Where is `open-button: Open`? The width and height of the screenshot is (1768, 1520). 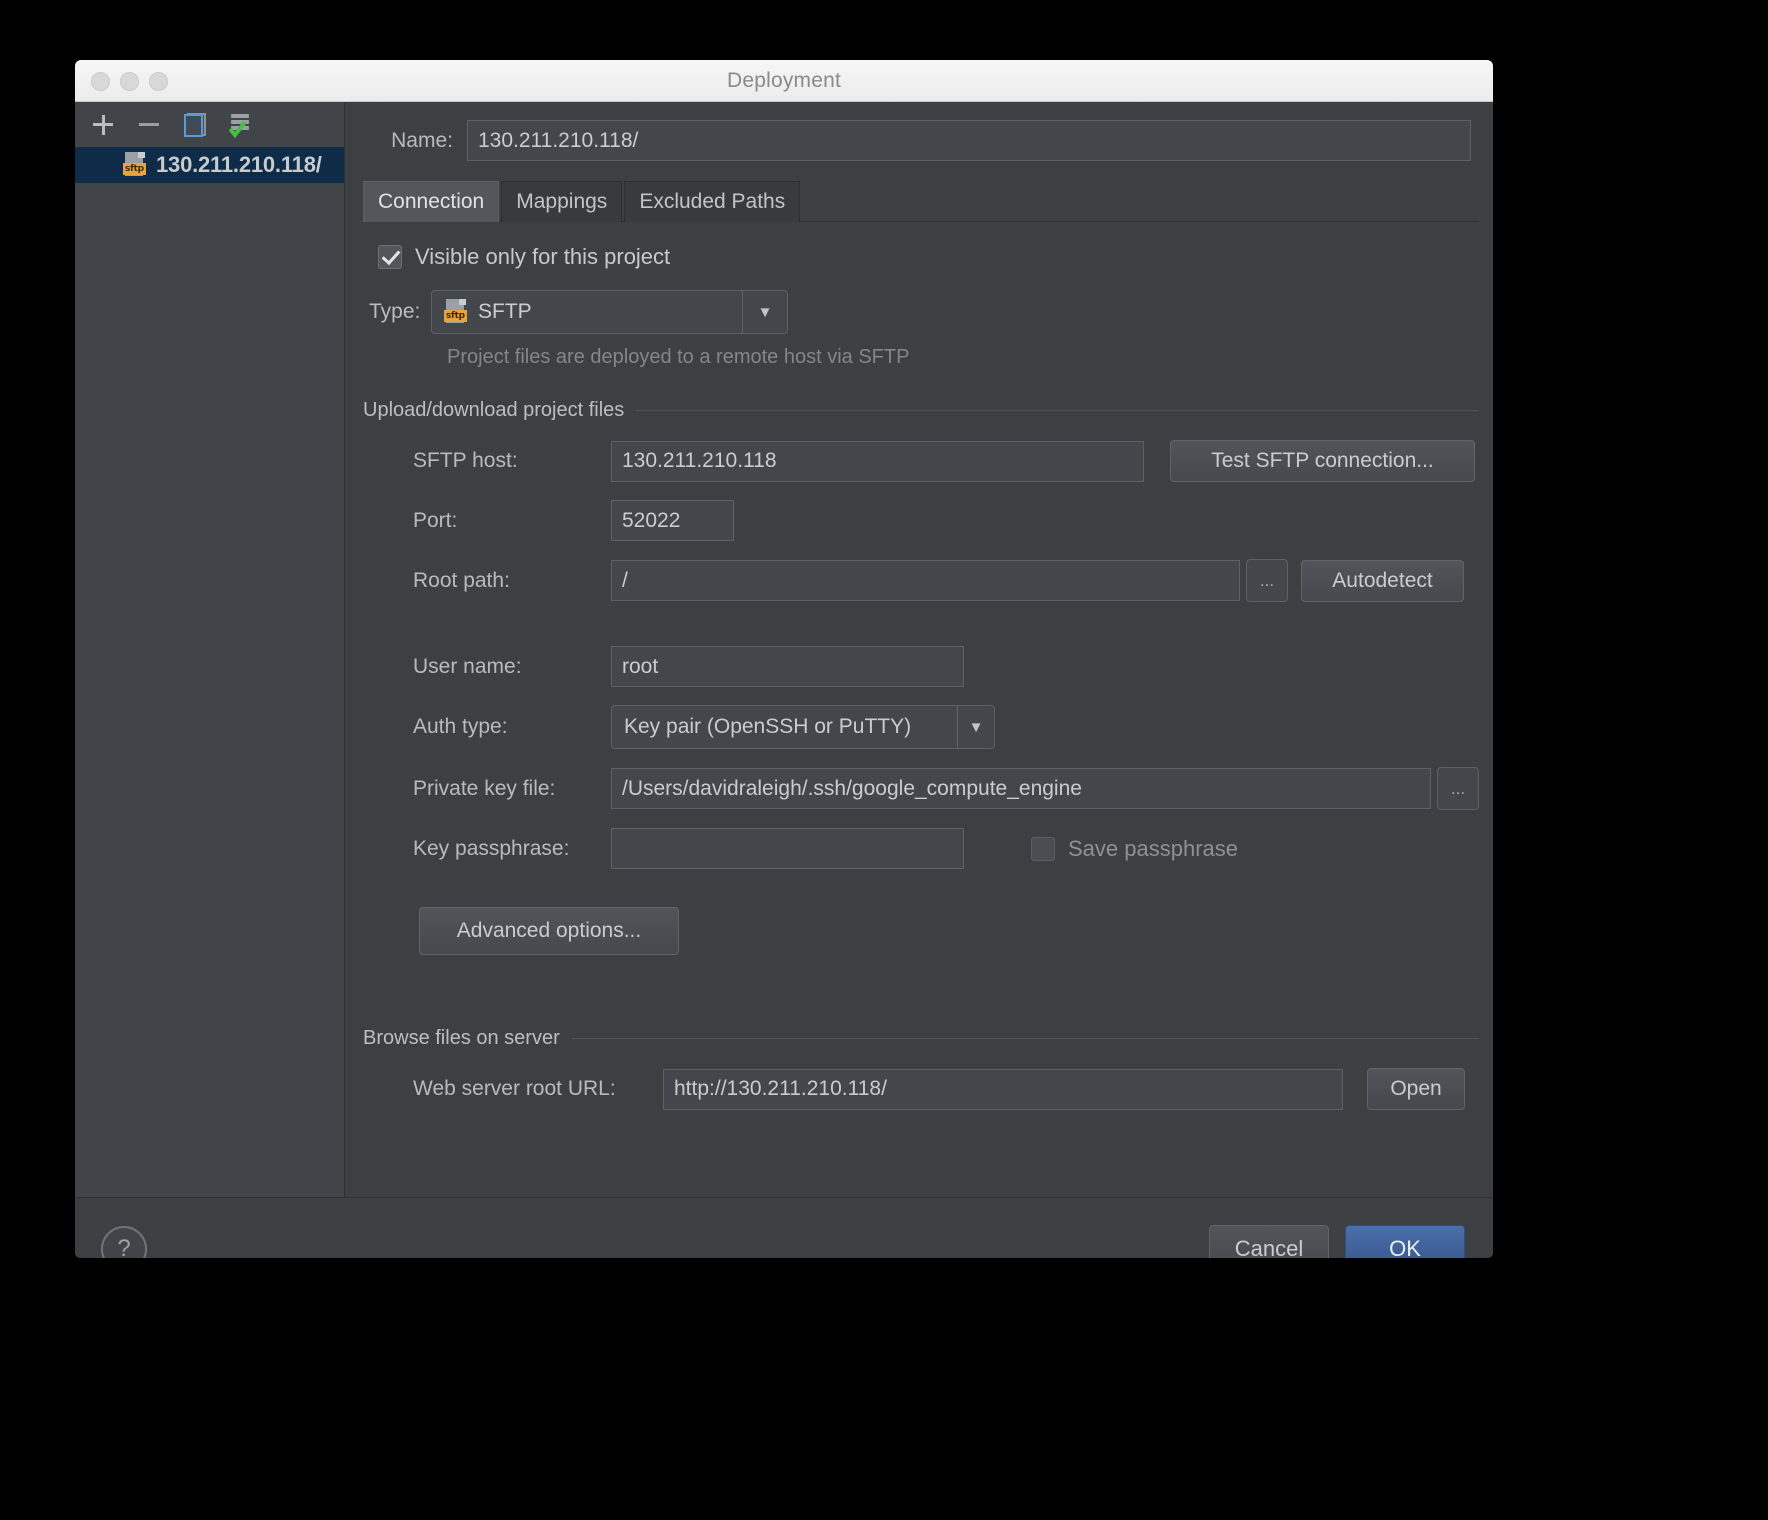
open-button: Open is located at coordinates (1416, 1089).